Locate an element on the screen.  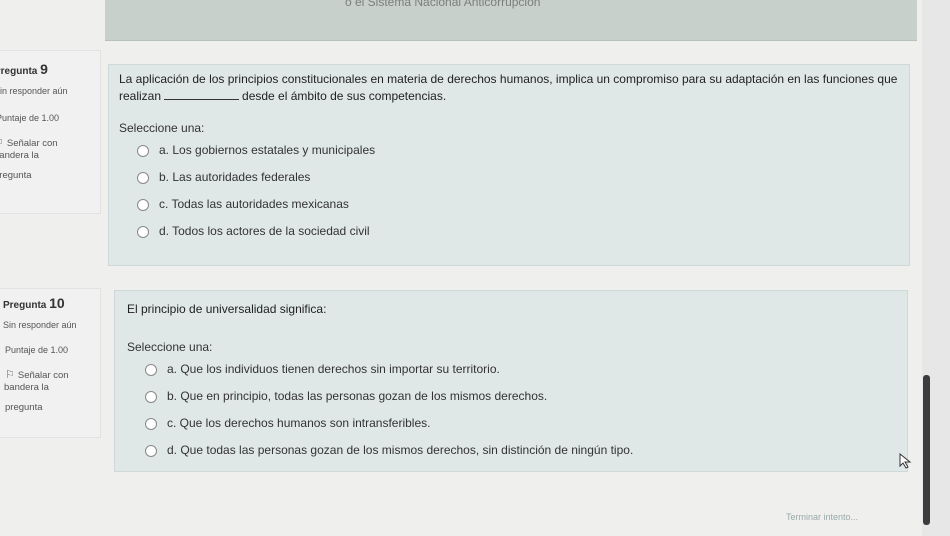
question-number: 9 is located at coordinates (44, 69).